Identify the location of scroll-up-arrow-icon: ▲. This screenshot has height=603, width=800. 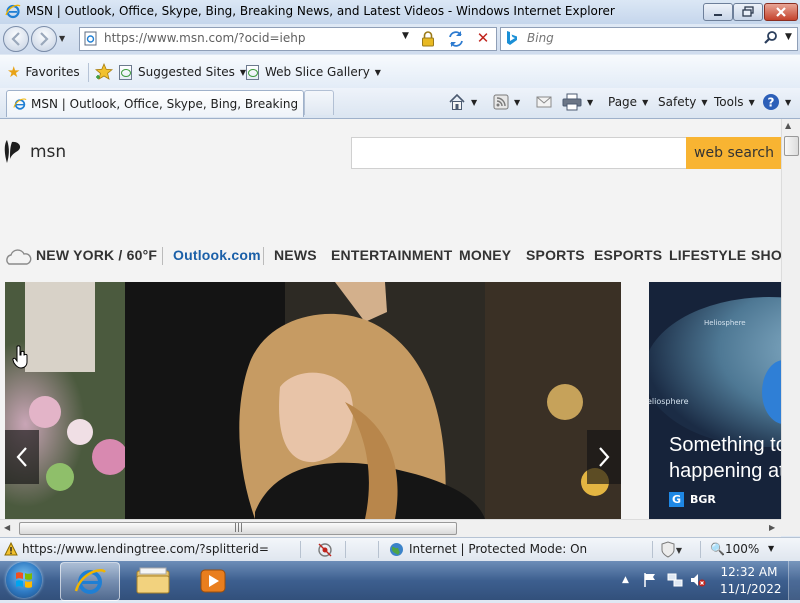
(788, 125).